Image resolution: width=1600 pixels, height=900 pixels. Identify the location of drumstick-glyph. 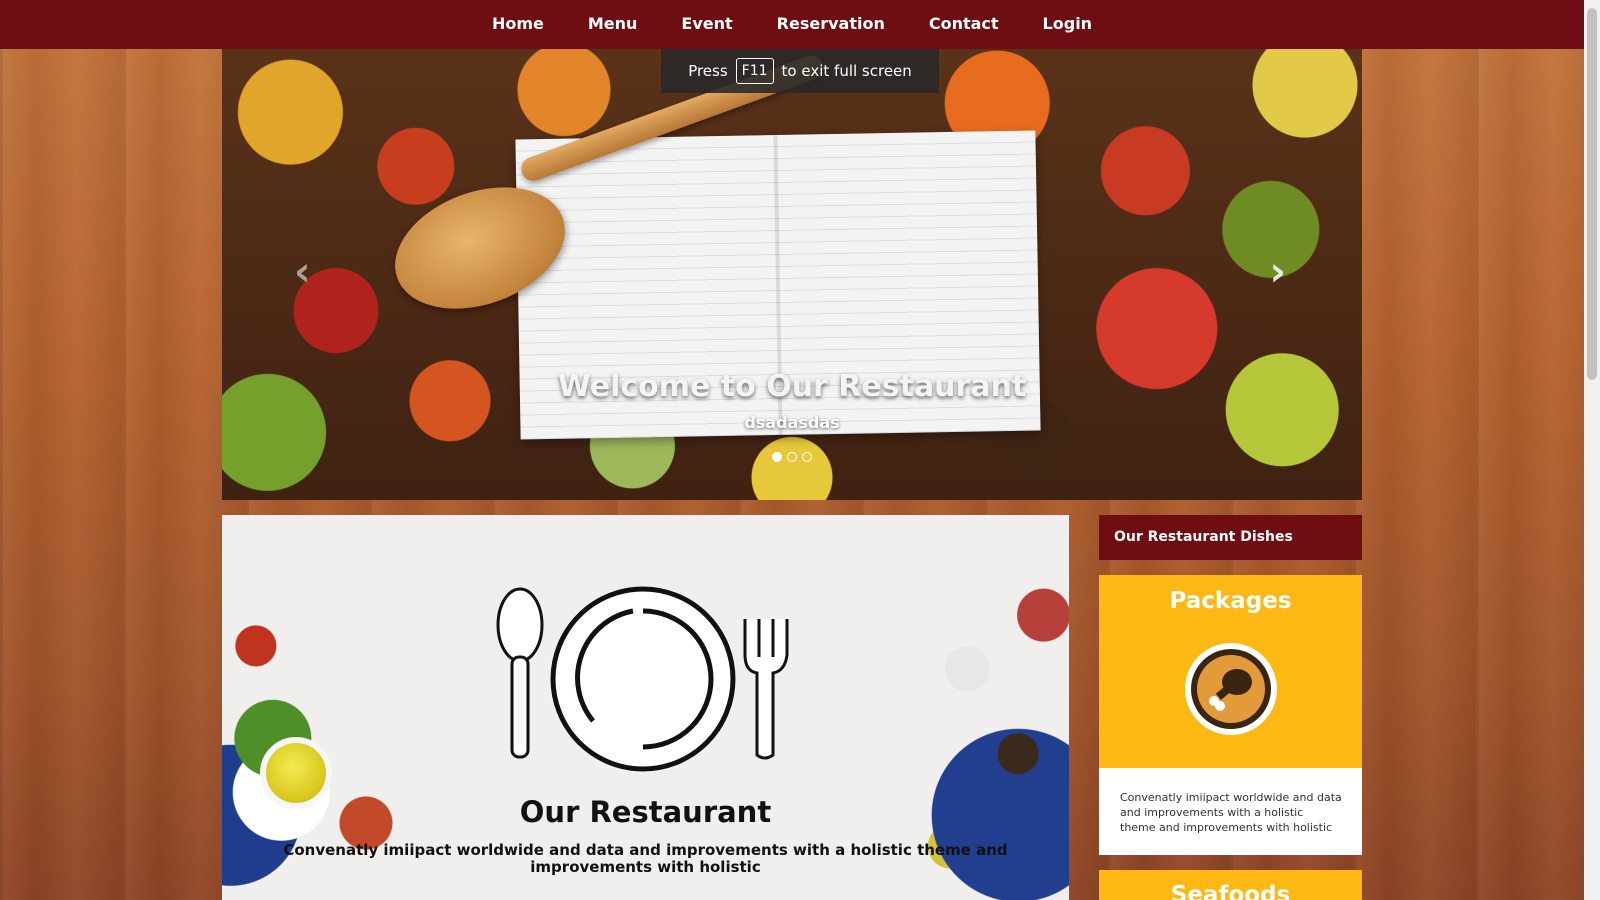
(1230, 690).